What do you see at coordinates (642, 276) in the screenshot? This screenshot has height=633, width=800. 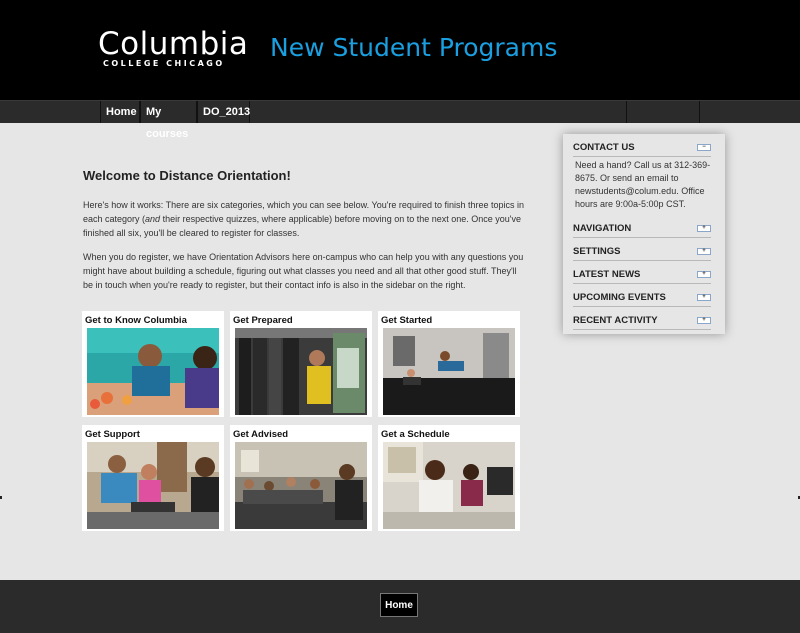 I see `latest-news-block-header: LATEST NEWS +` at bounding box center [642, 276].